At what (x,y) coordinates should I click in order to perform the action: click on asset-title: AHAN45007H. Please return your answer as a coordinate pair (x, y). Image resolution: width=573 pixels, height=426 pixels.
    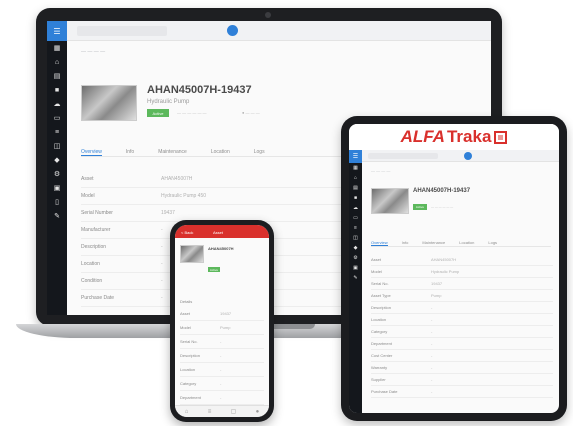
    Looking at the image, I should click on (221, 248).